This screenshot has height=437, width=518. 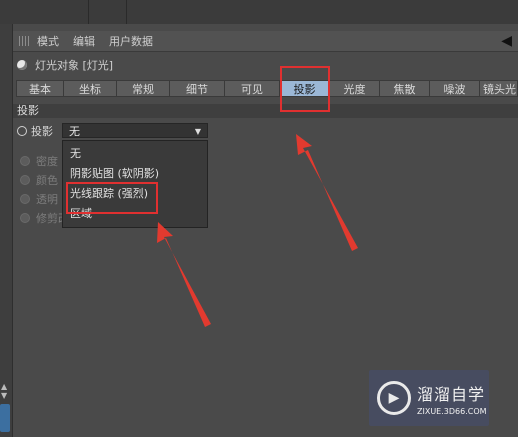 I want to click on watermark: ▶ 溜溜自学 ZIXUE.3D66.COM, so click(x=429, y=398).